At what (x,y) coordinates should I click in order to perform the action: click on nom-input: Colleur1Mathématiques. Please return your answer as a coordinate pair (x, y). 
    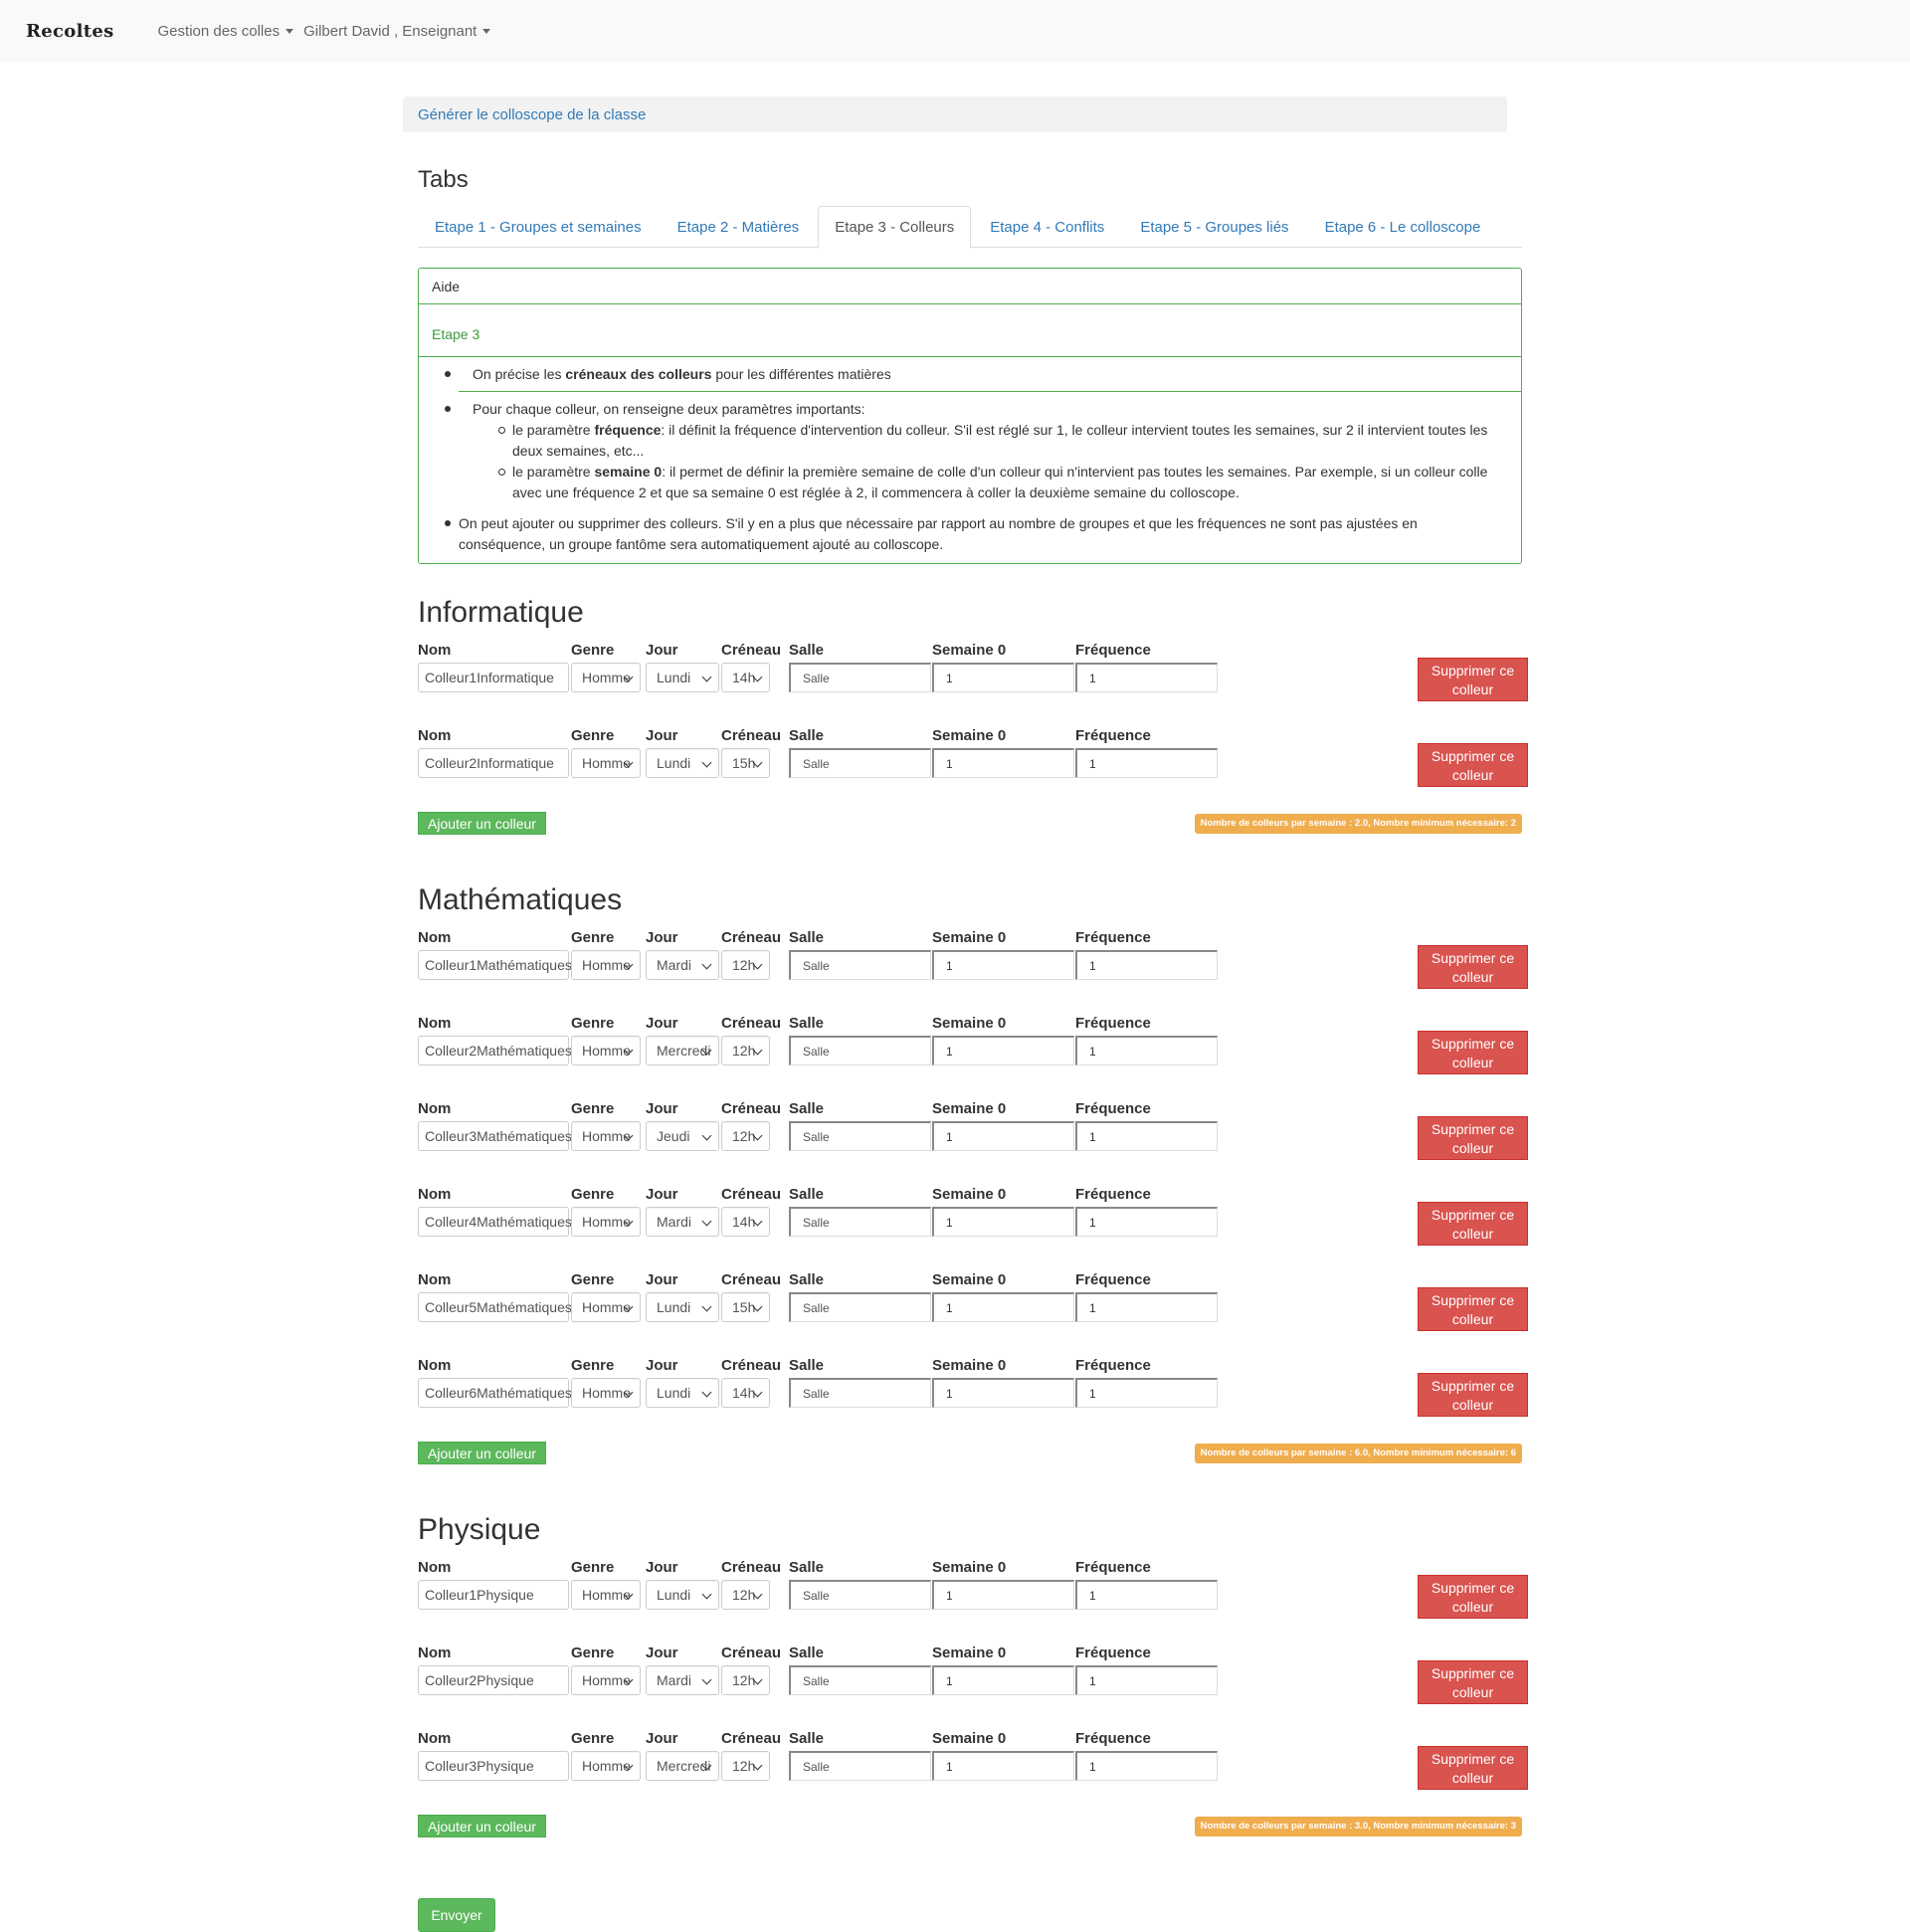
    Looking at the image, I should click on (495, 965).